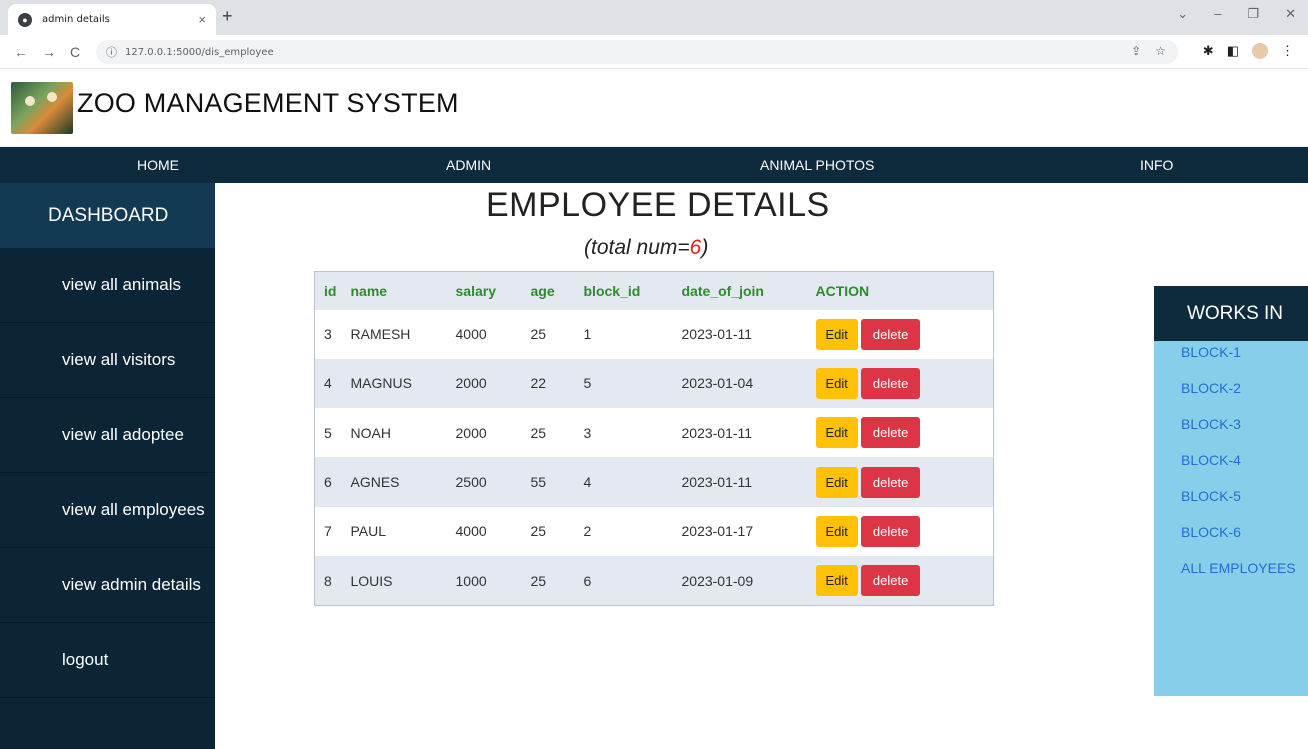 This screenshot has width=1308, height=749. Describe the element at coordinates (1208, 51) in the screenshot. I see `extensions-icon: ✱` at that location.